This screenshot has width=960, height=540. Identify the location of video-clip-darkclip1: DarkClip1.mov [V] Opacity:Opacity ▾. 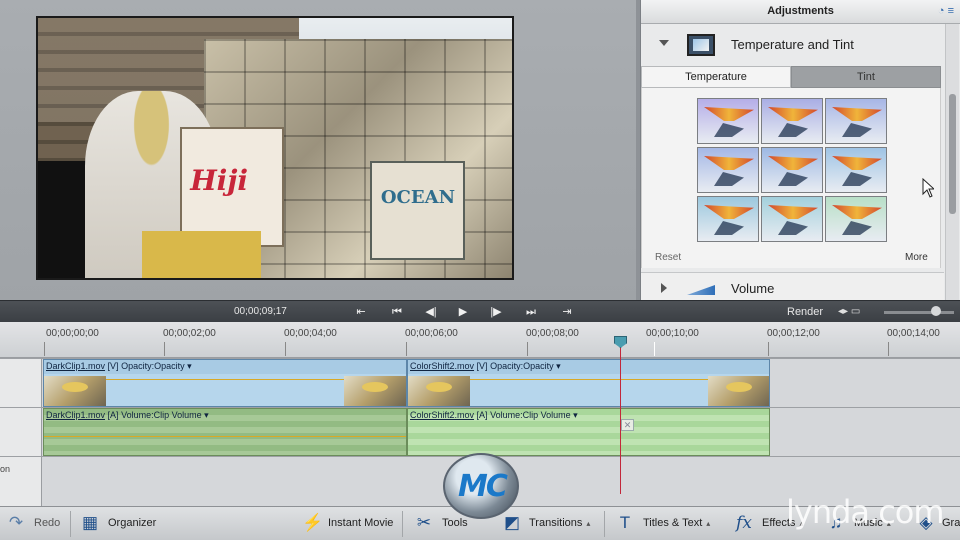
(225, 383).